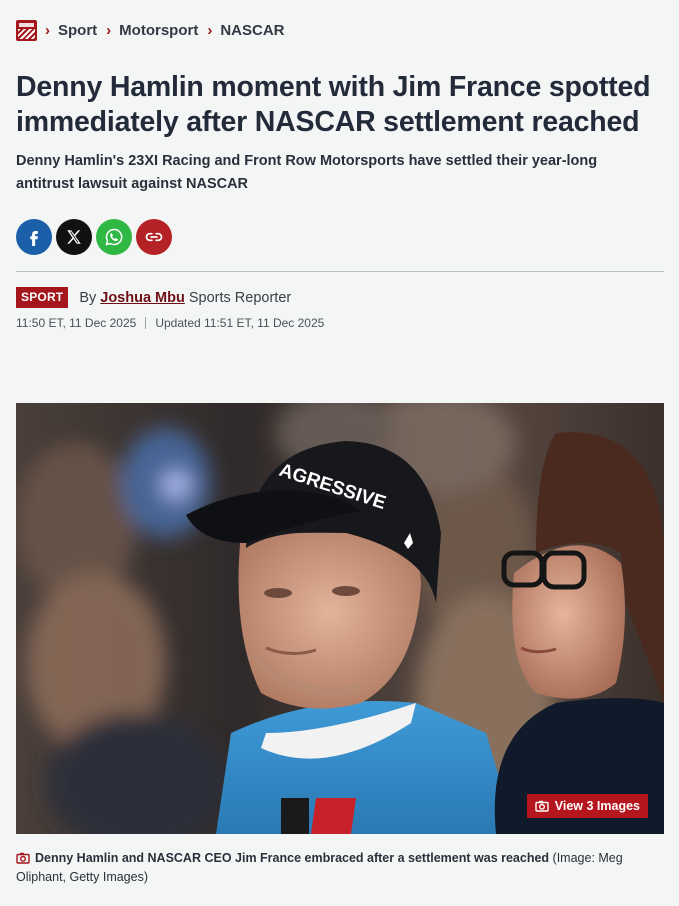 Image resolution: width=679 pixels, height=906 pixels. I want to click on breadcrumb: › Sport › Motorsport › NASCAR, so click(155, 30).